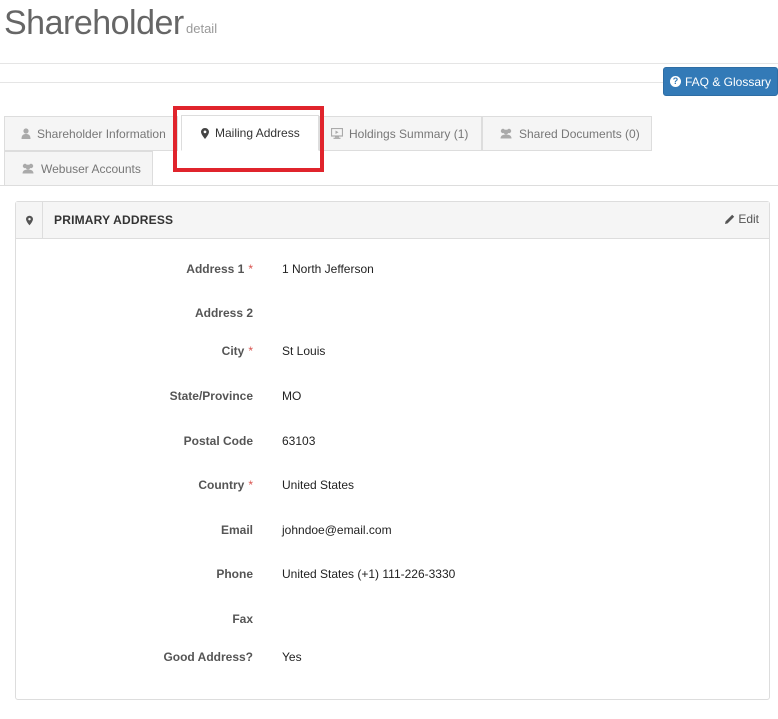 This screenshot has width=778, height=719. What do you see at coordinates (292, 396) in the screenshot?
I see `field-value-state-province: MO` at bounding box center [292, 396].